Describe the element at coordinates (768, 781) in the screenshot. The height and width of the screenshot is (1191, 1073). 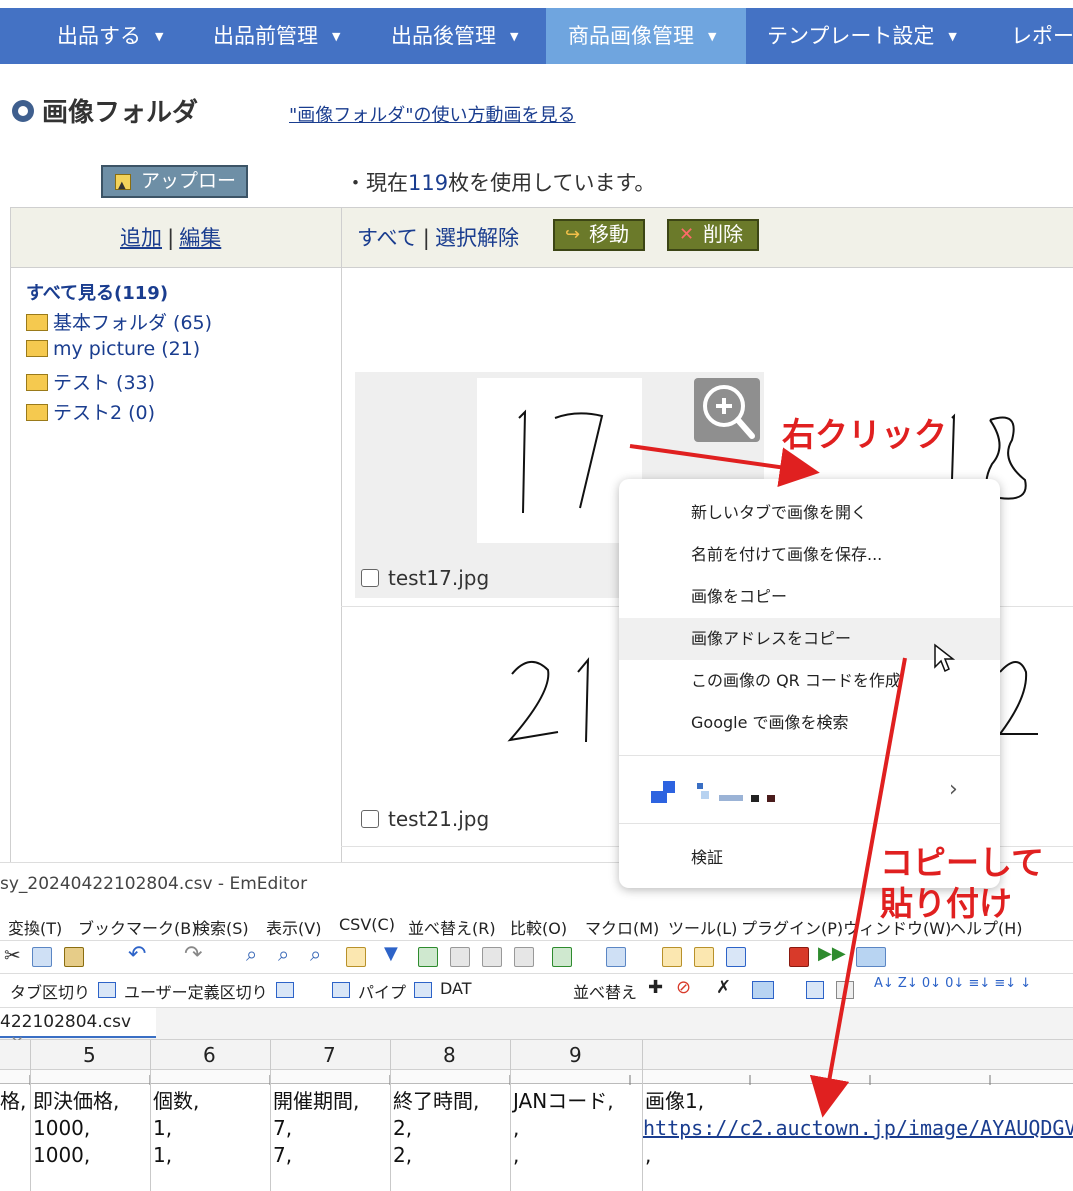
I see `annotation-arrows` at that location.